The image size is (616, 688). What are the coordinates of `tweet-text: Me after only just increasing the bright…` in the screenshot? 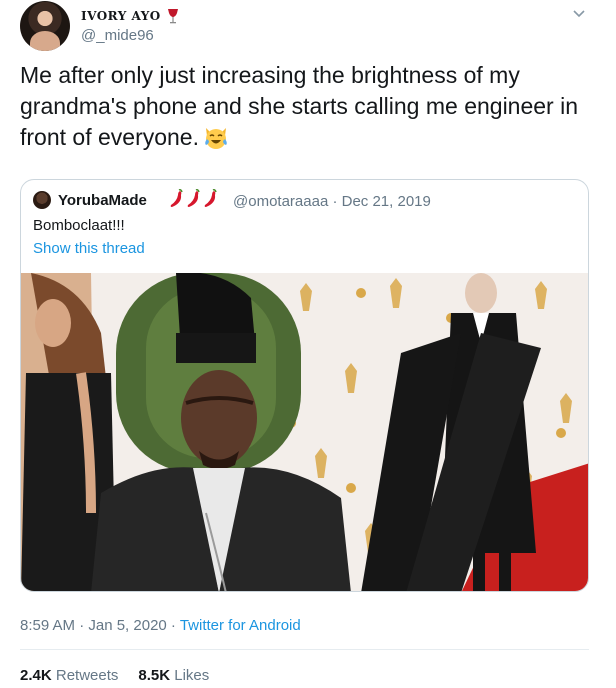 It's located at (299, 106).